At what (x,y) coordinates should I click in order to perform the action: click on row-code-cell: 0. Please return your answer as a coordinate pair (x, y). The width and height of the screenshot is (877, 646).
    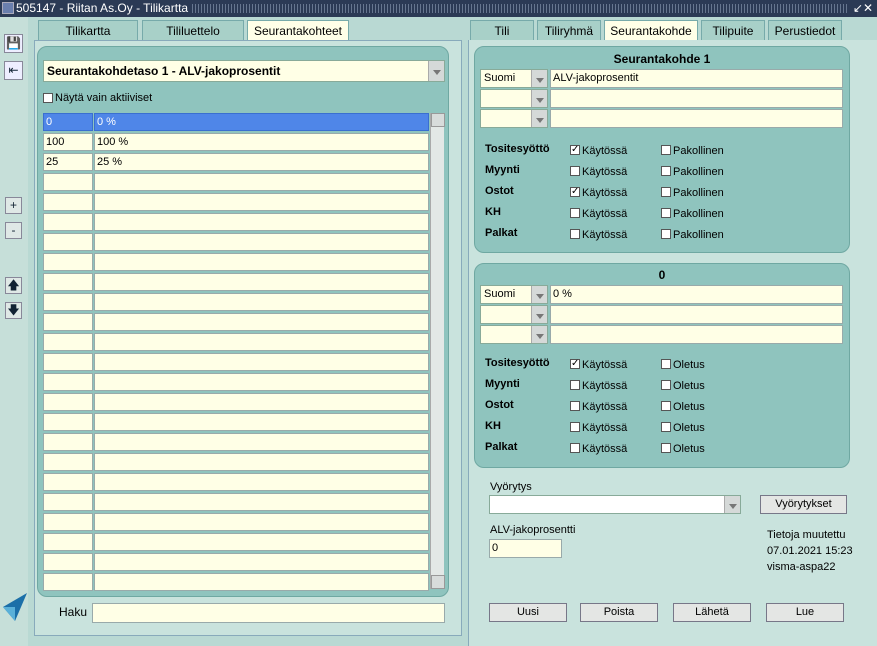
    Looking at the image, I should click on (68, 122).